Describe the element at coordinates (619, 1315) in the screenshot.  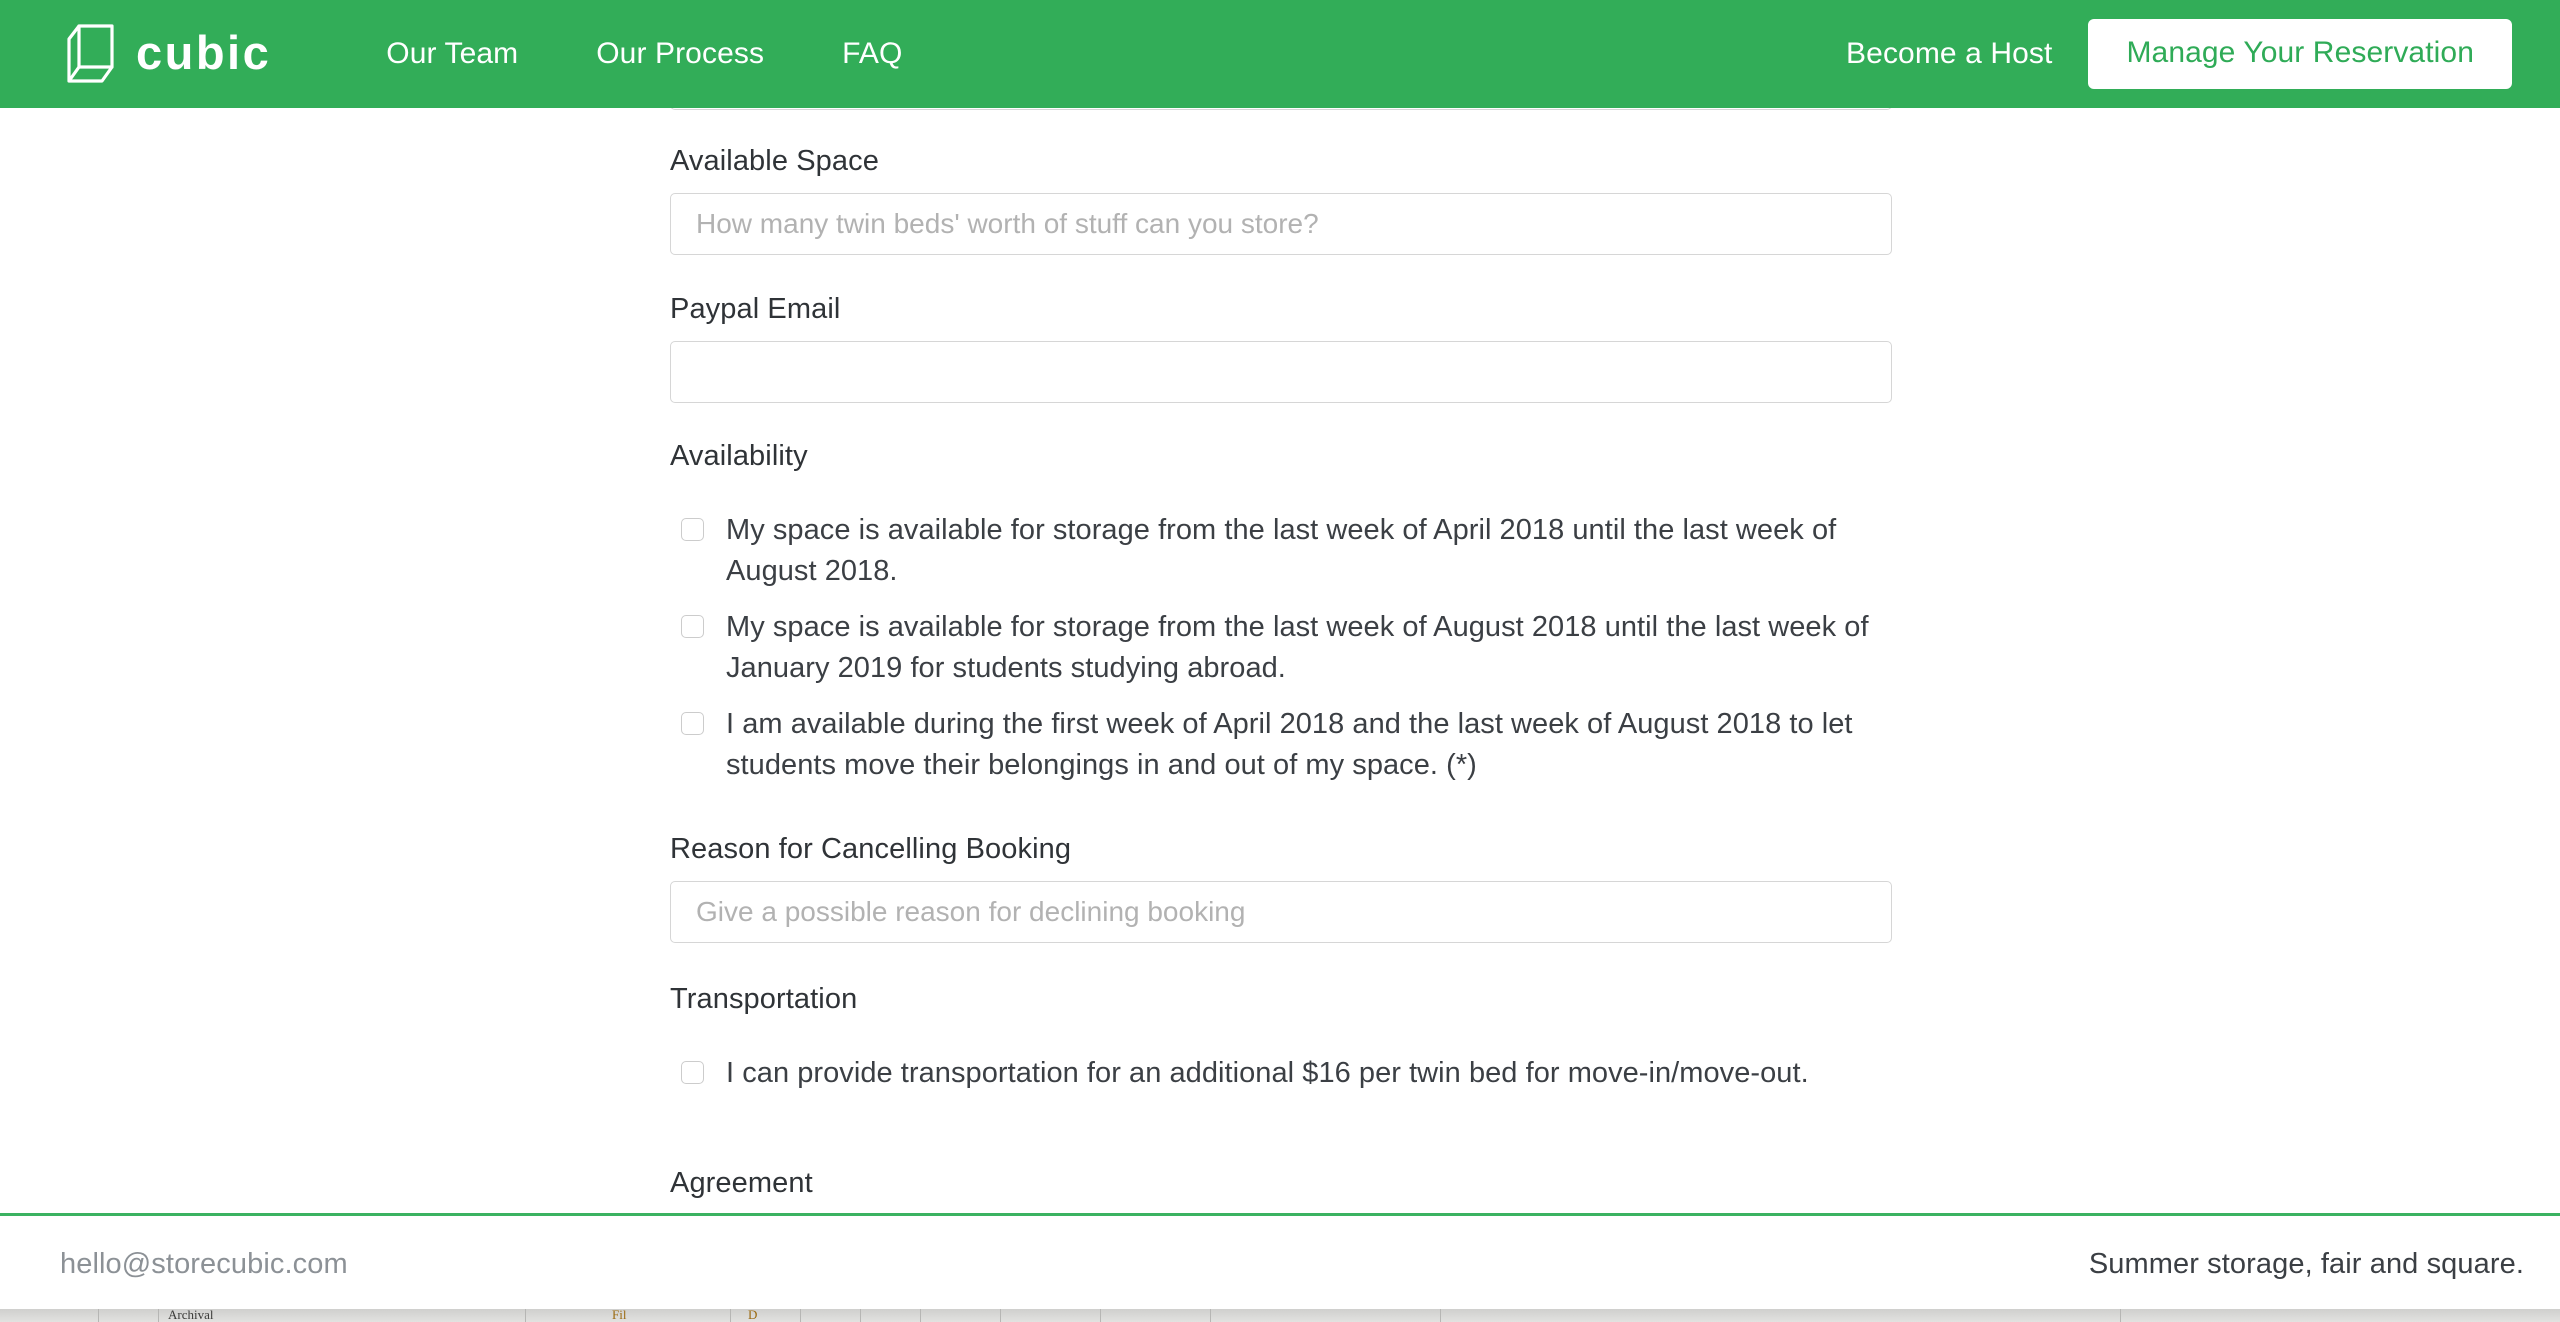
I see `peek-label-fil: Fil` at that location.